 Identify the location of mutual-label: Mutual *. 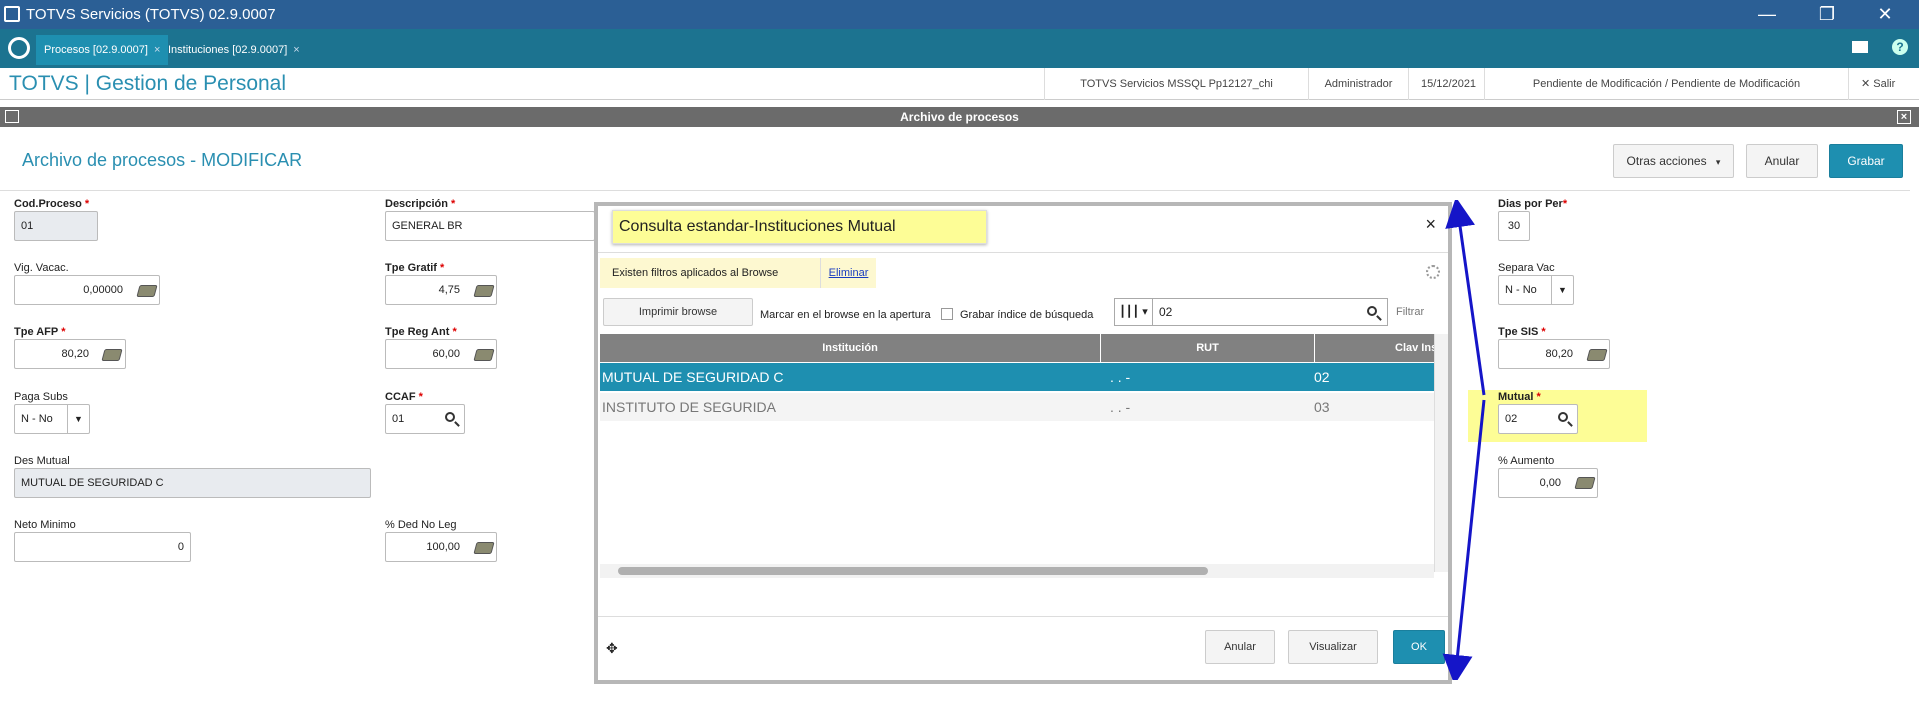
(1519, 397).